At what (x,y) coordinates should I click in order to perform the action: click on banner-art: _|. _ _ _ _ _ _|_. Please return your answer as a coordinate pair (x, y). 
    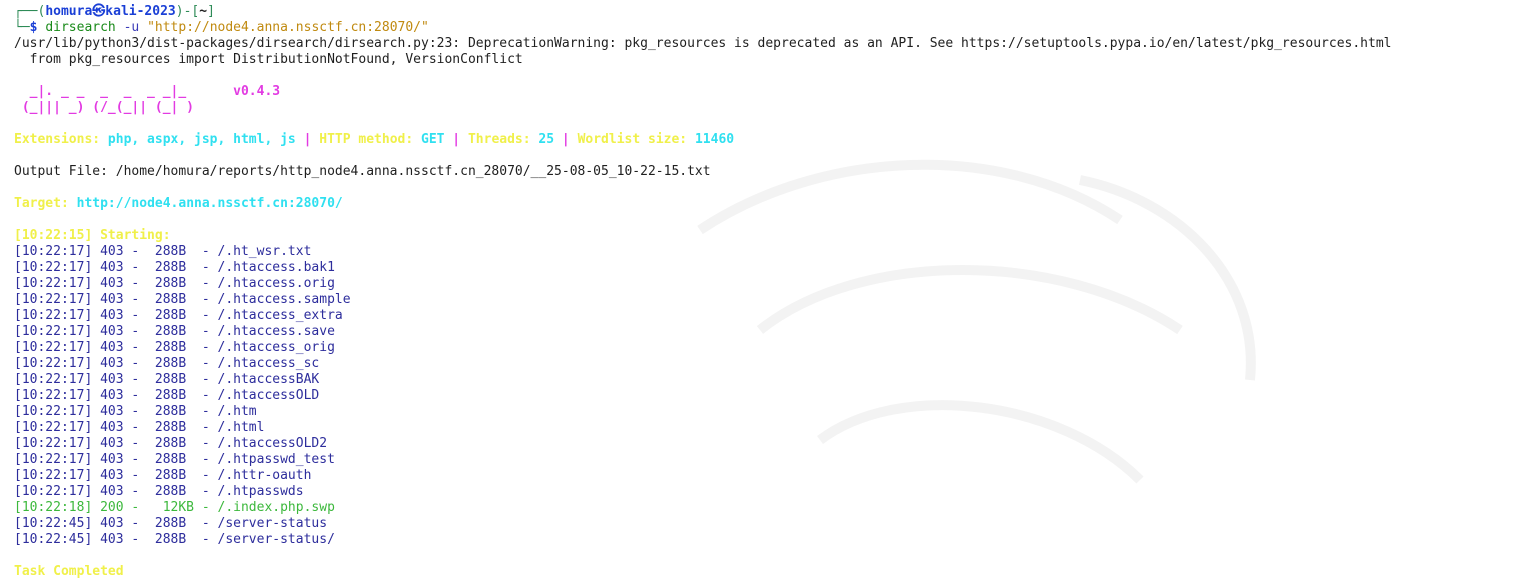
    Looking at the image, I should click on (100, 91).